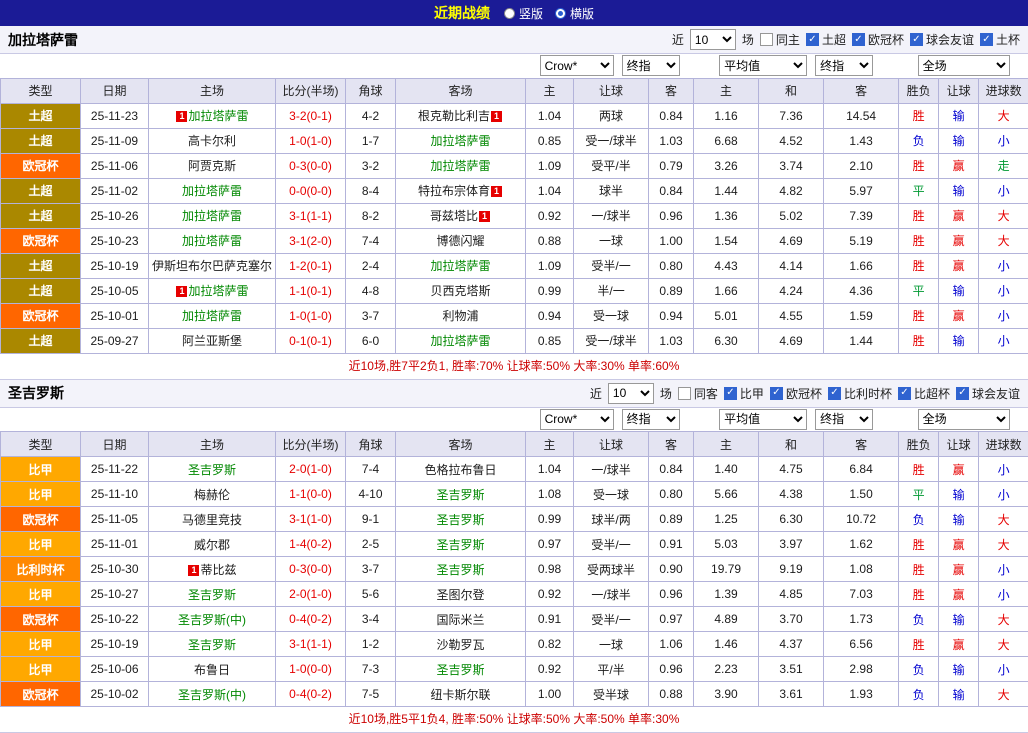 This screenshot has width=1028, height=733. I want to click on away-team-link: 色格拉布鲁日, so click(461, 470).